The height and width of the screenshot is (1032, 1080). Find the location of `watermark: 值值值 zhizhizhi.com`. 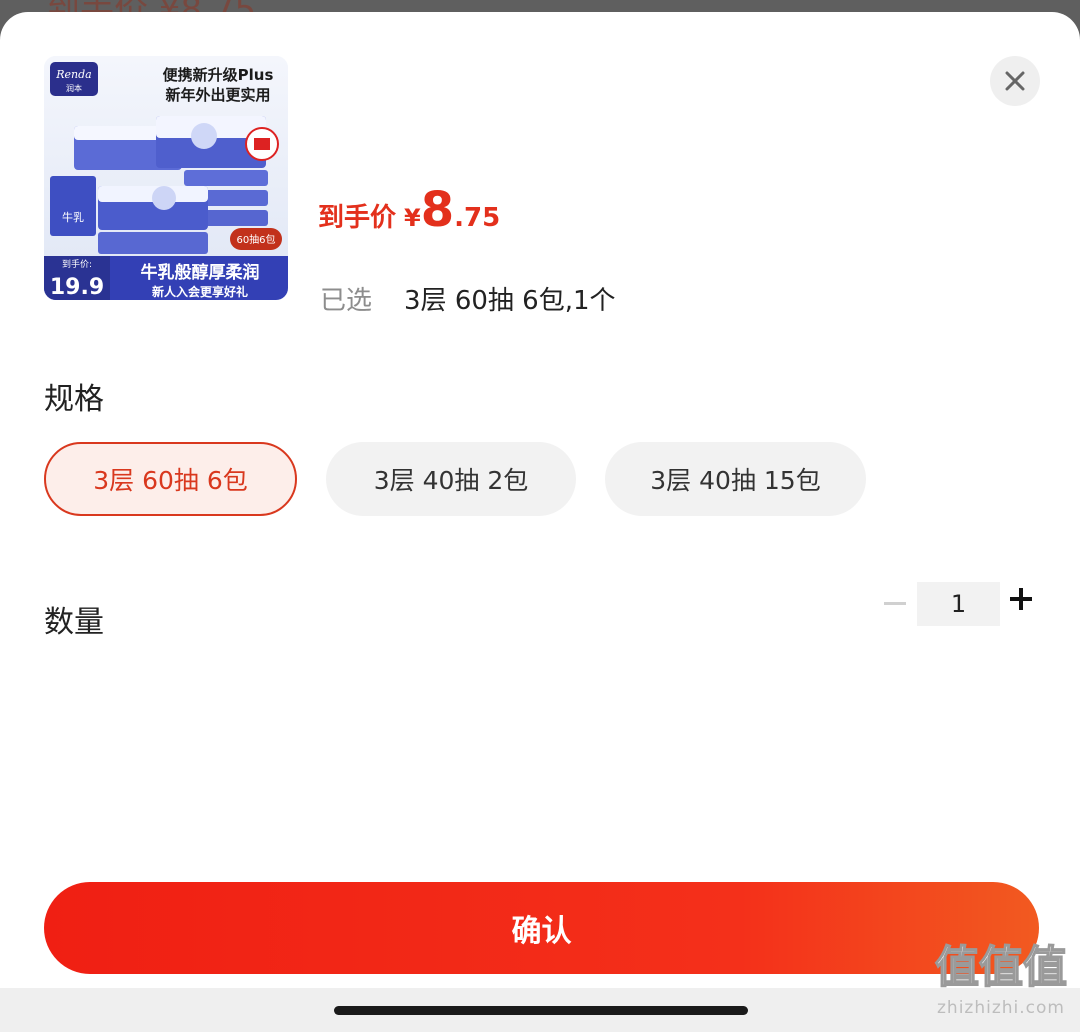

watermark: 值值值 zhizhizhi.com is located at coordinates (1001, 979).